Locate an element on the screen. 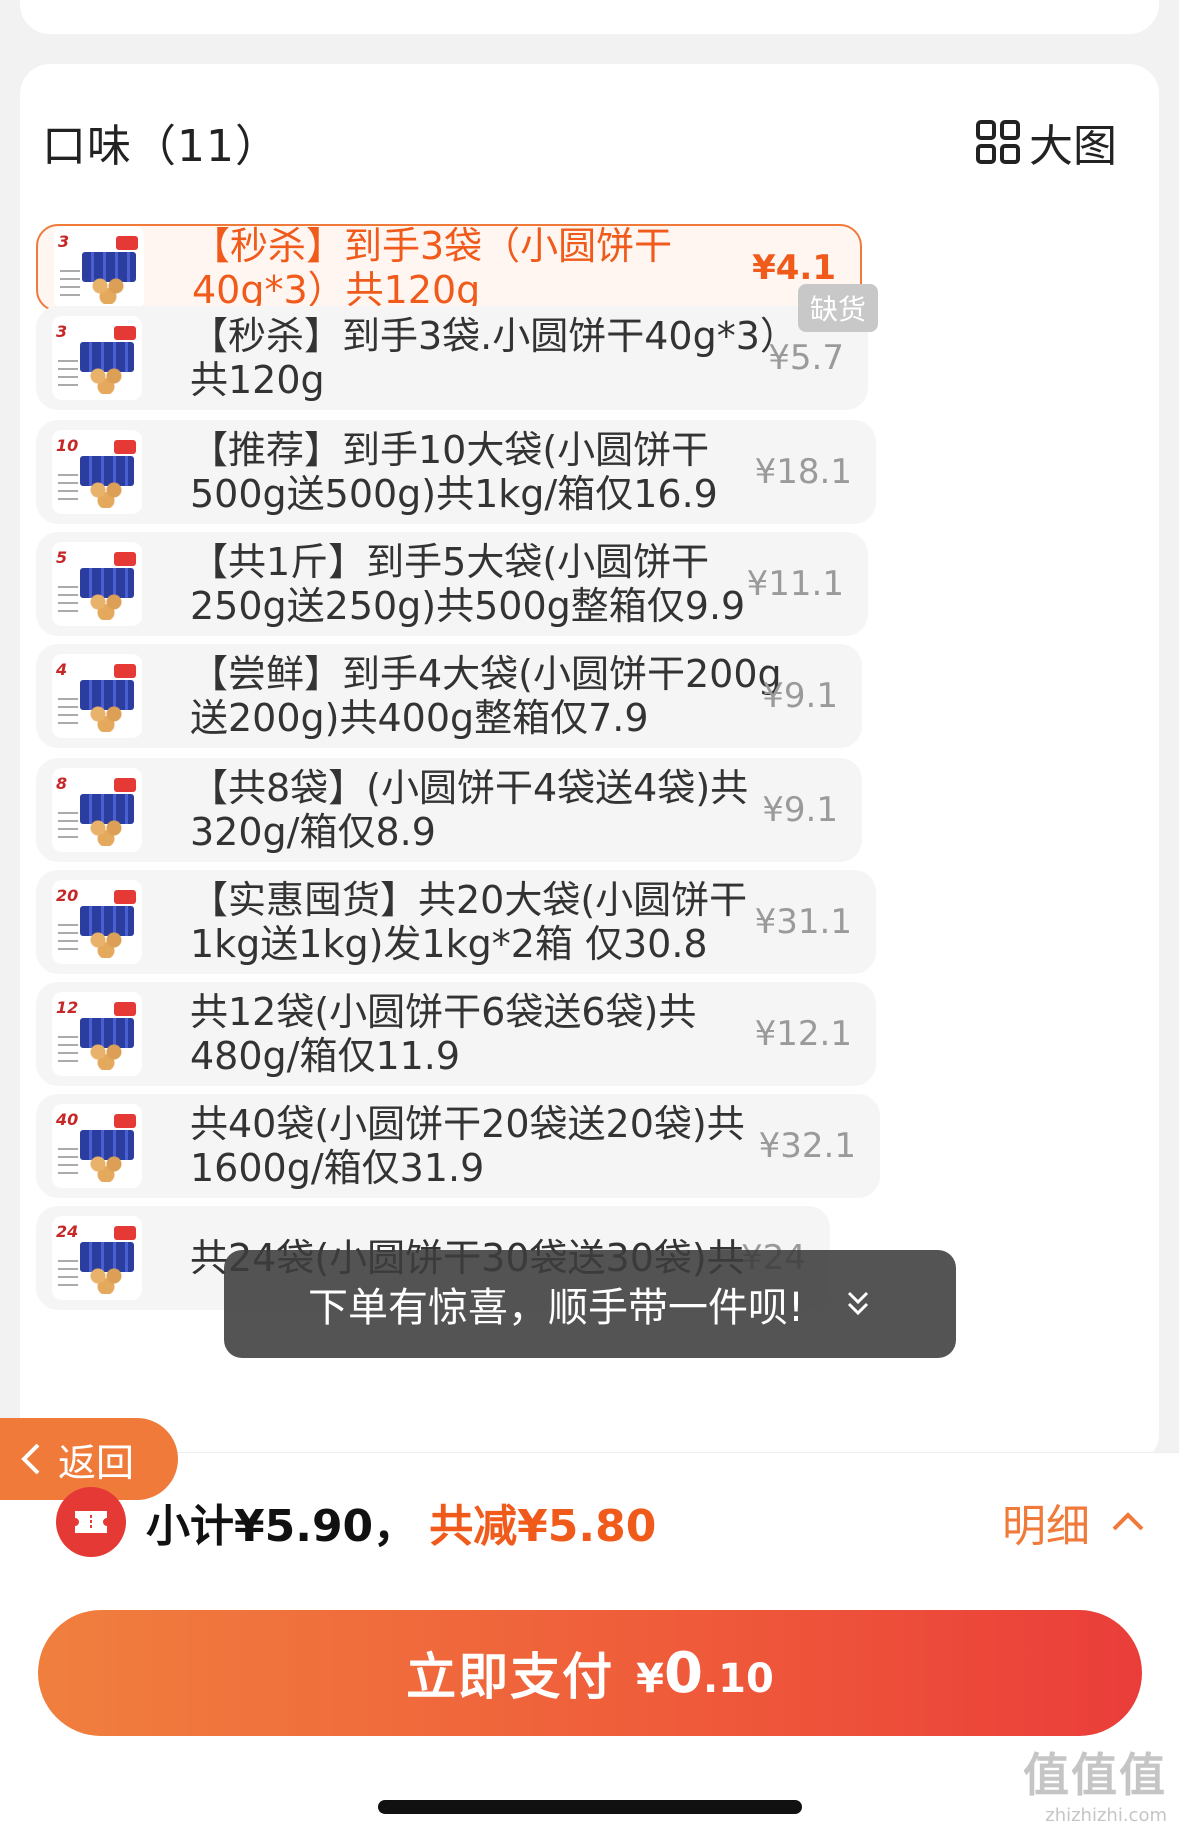 The image size is (1179, 1838). pay-currency: ¥ is located at coordinates (650, 1678).